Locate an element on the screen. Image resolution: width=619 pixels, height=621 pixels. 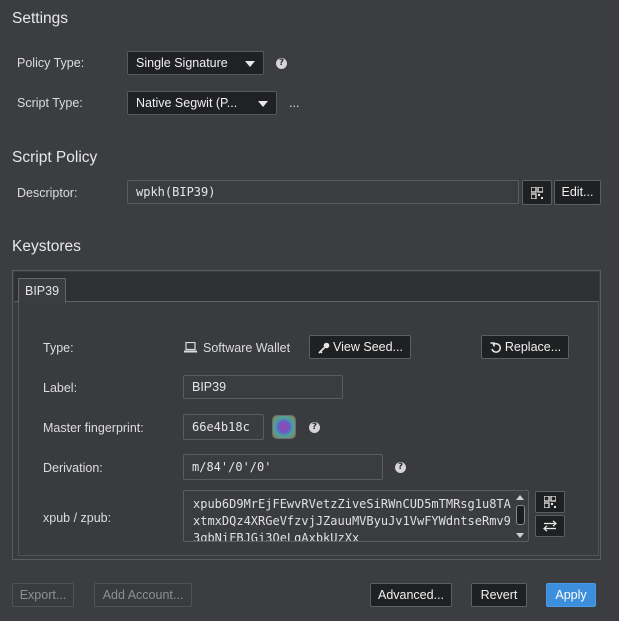
keystore-label-field: BIP39 is located at coordinates (263, 387).